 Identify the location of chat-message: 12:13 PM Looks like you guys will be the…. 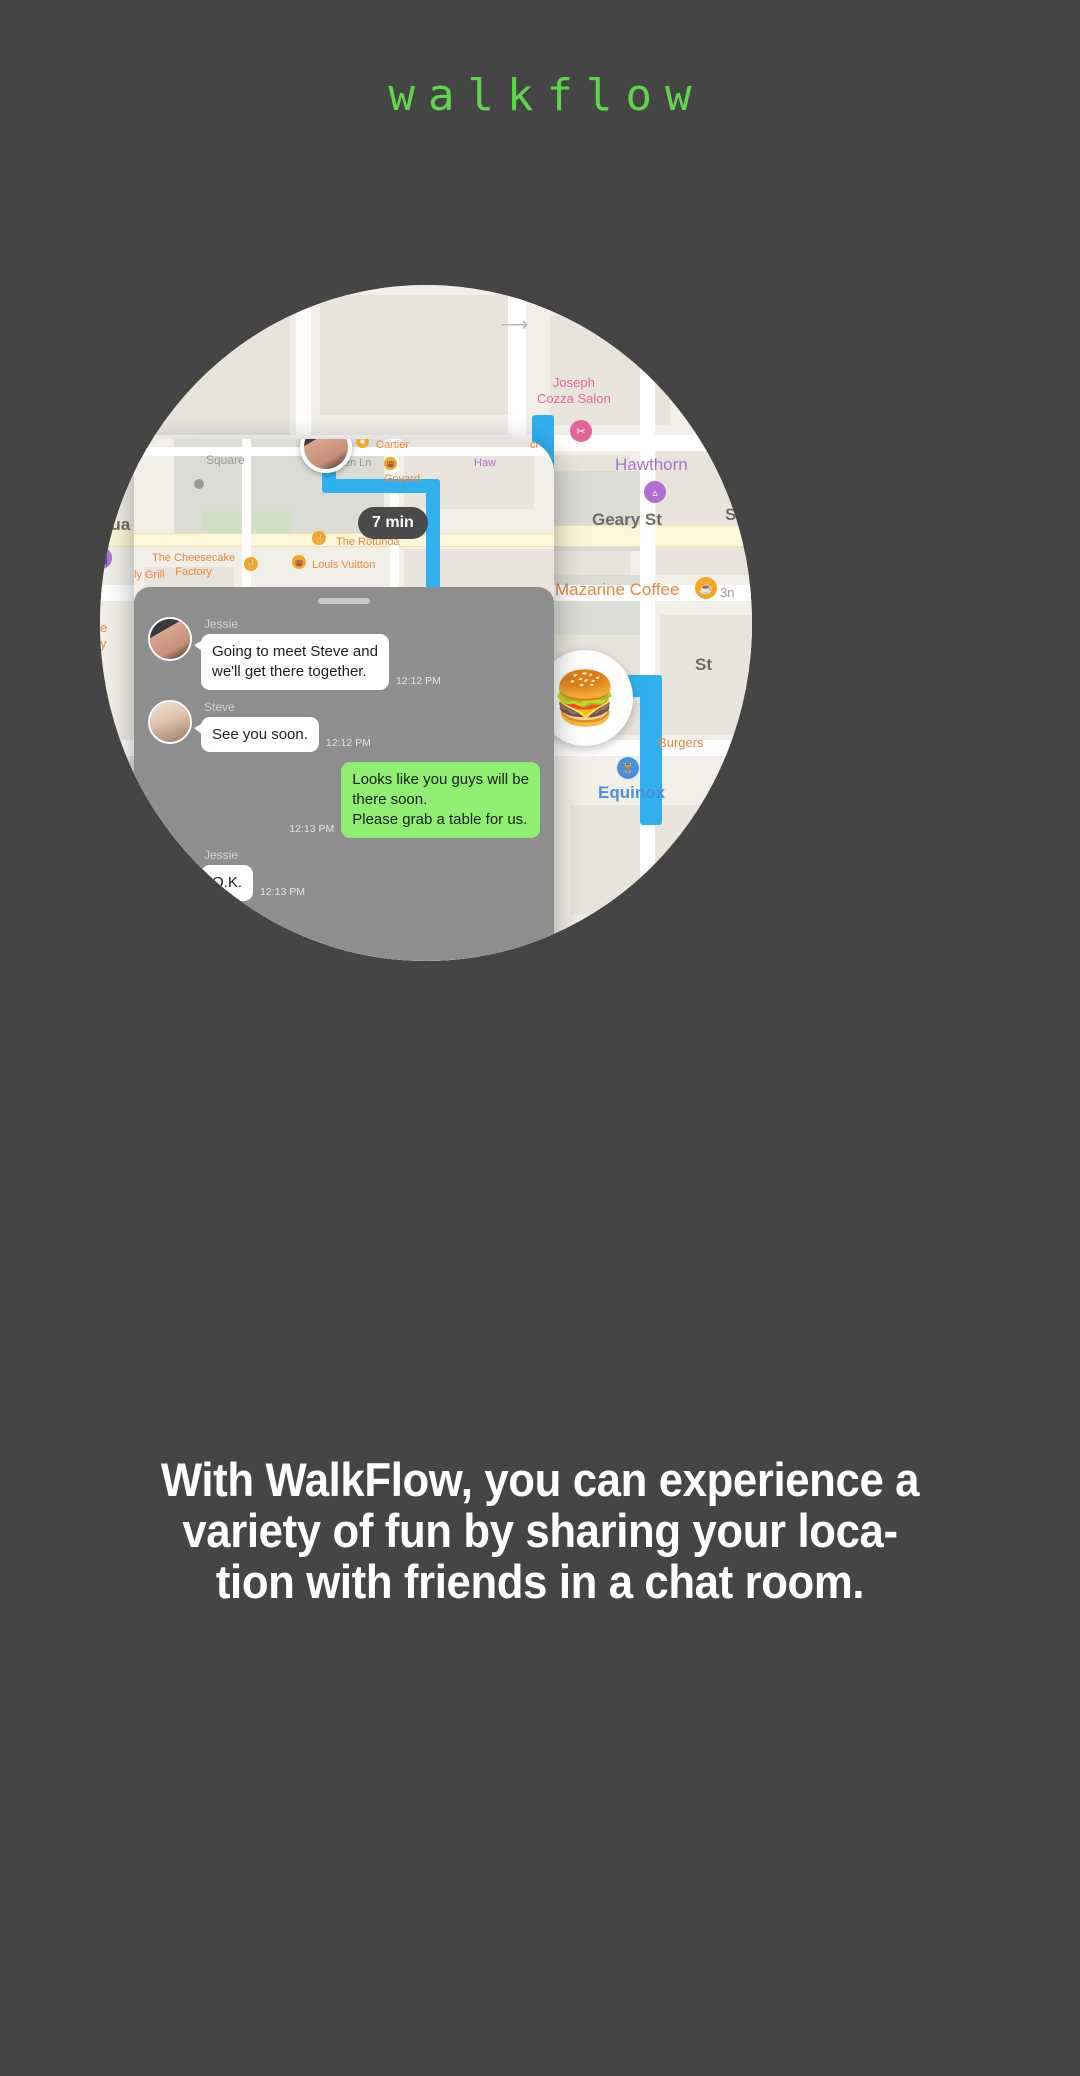
(344, 800).